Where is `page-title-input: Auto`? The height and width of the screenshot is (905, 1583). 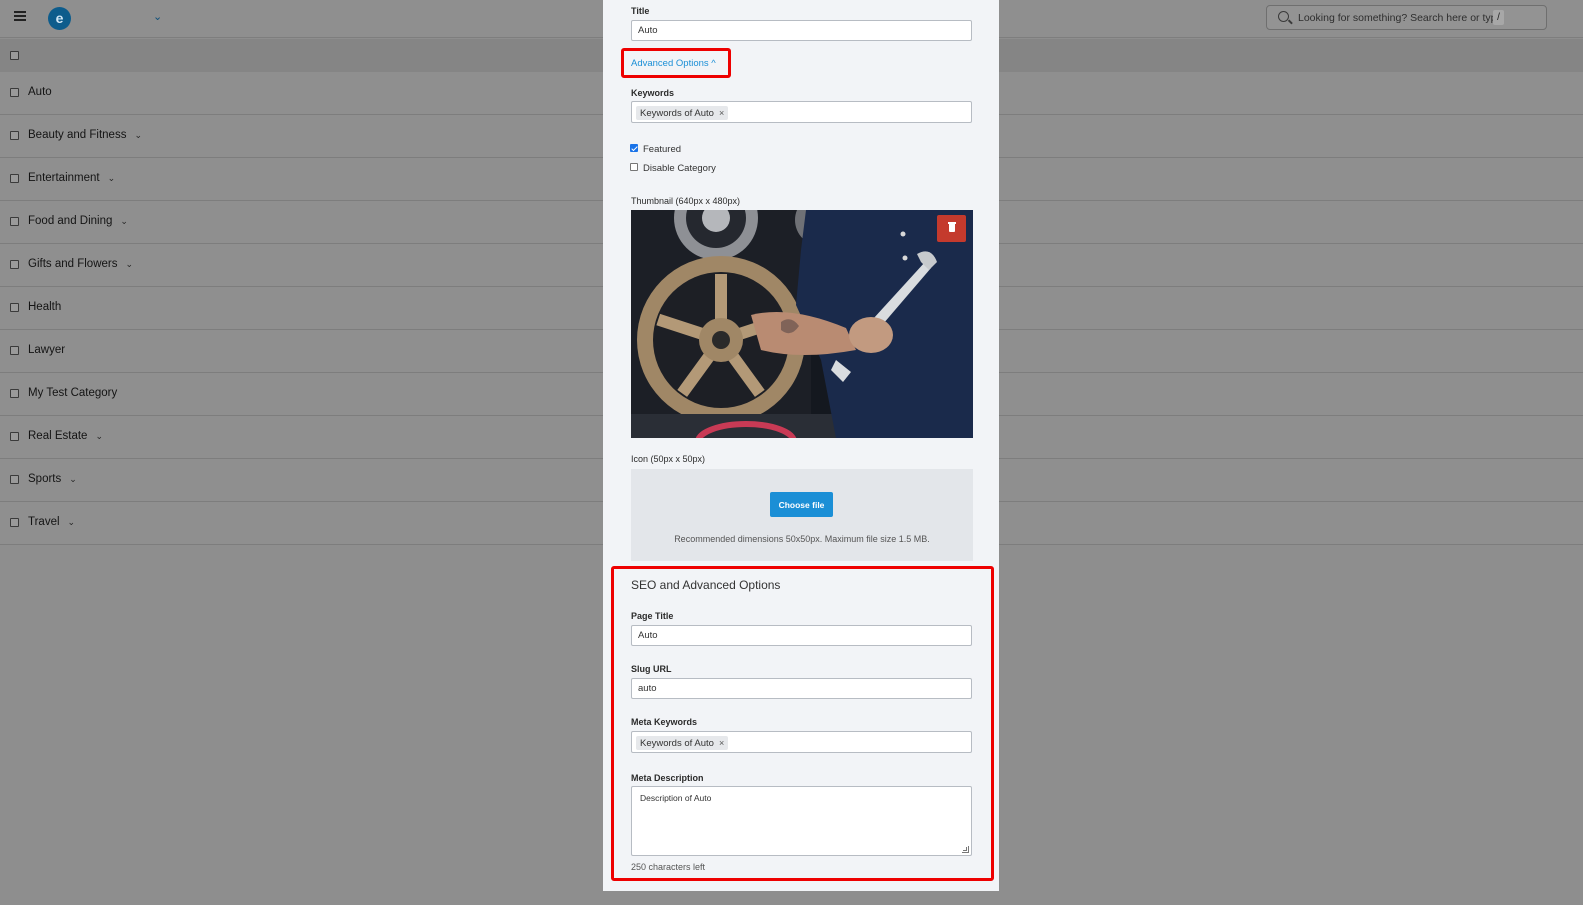 page-title-input: Auto is located at coordinates (801, 635).